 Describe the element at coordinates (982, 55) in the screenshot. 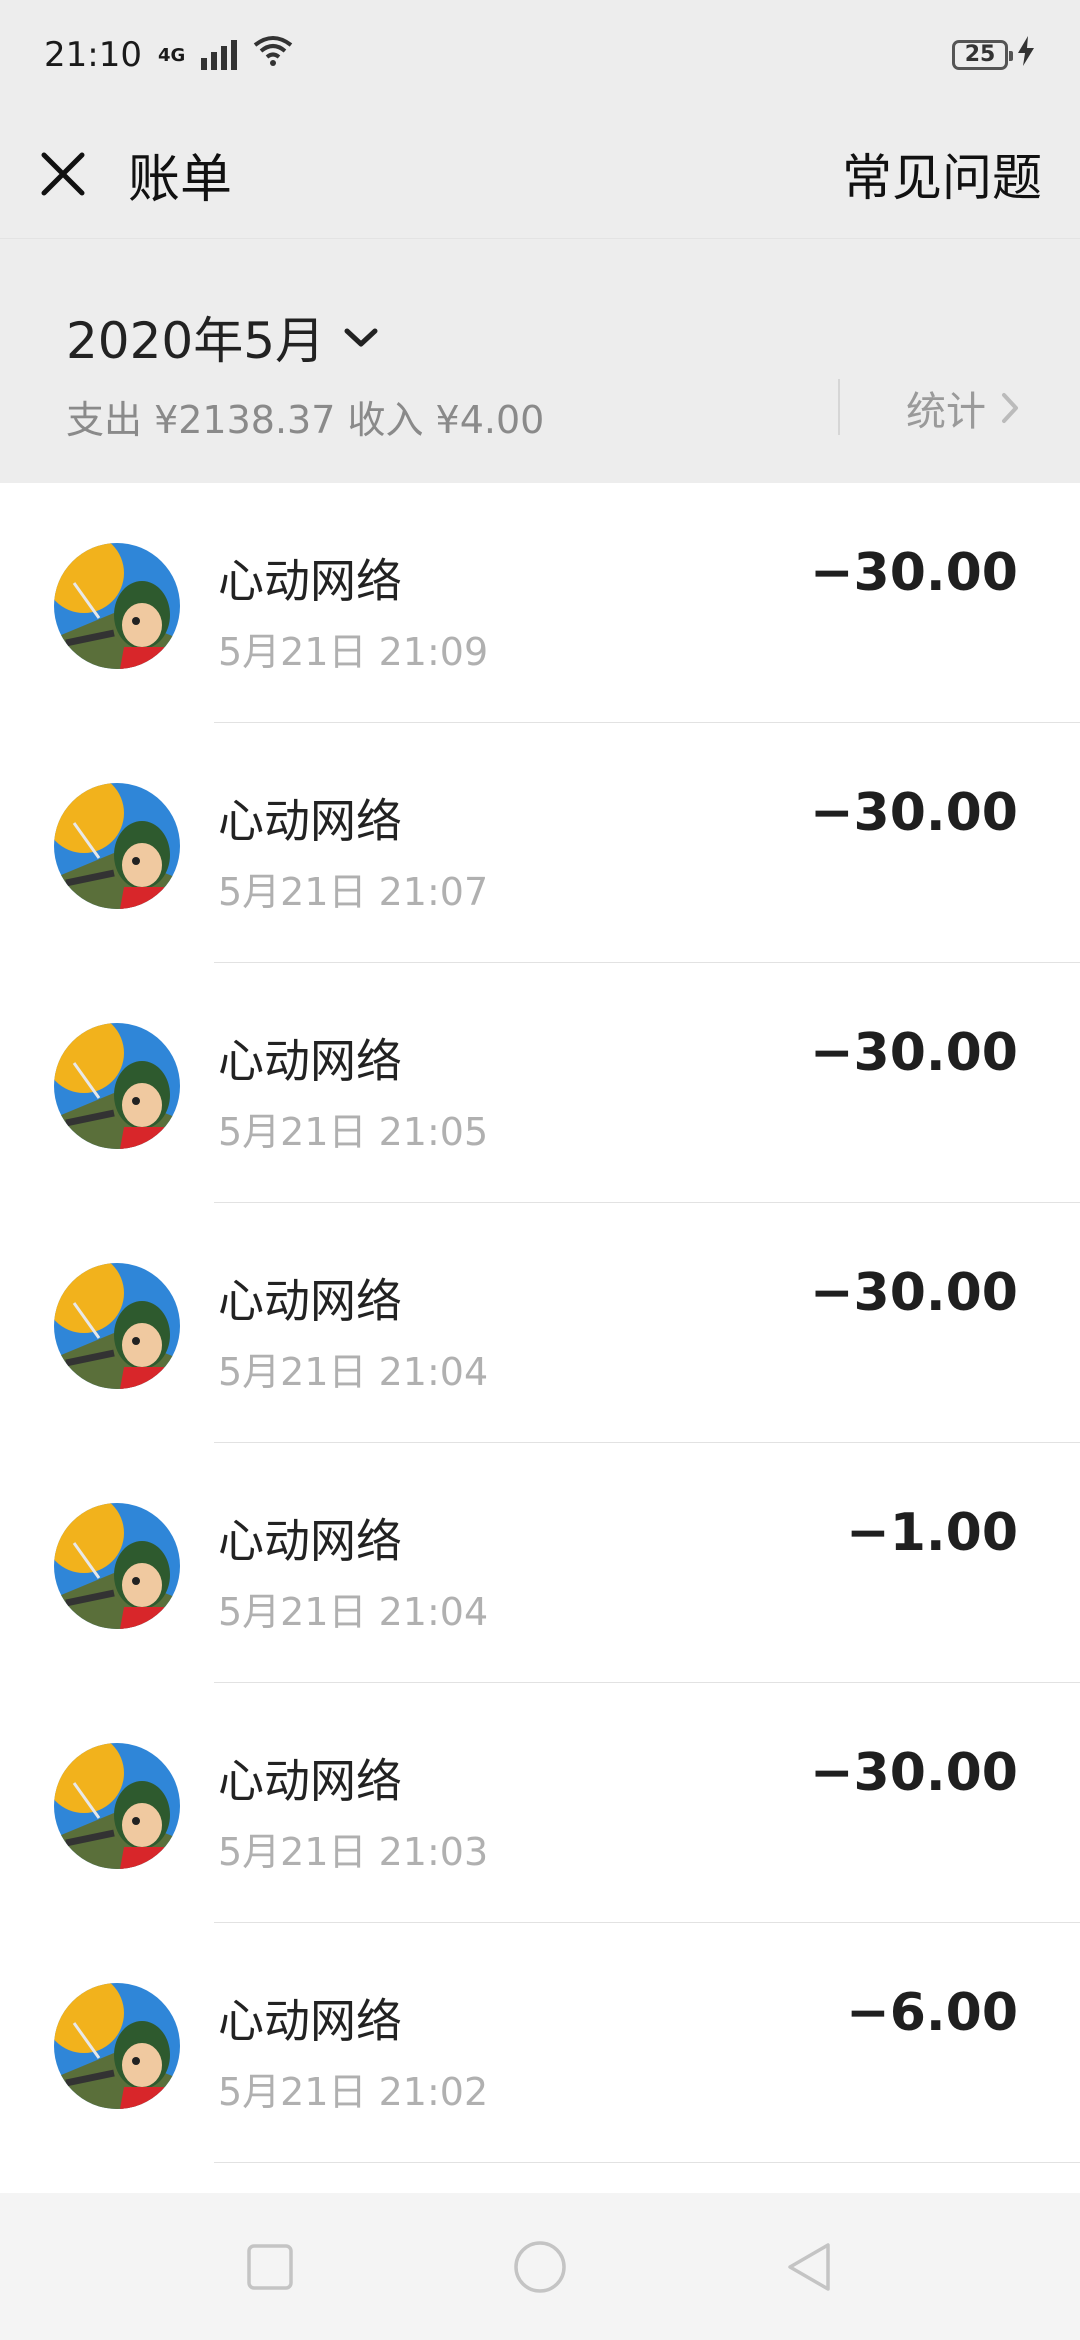

I see `battery-icon: 25` at that location.